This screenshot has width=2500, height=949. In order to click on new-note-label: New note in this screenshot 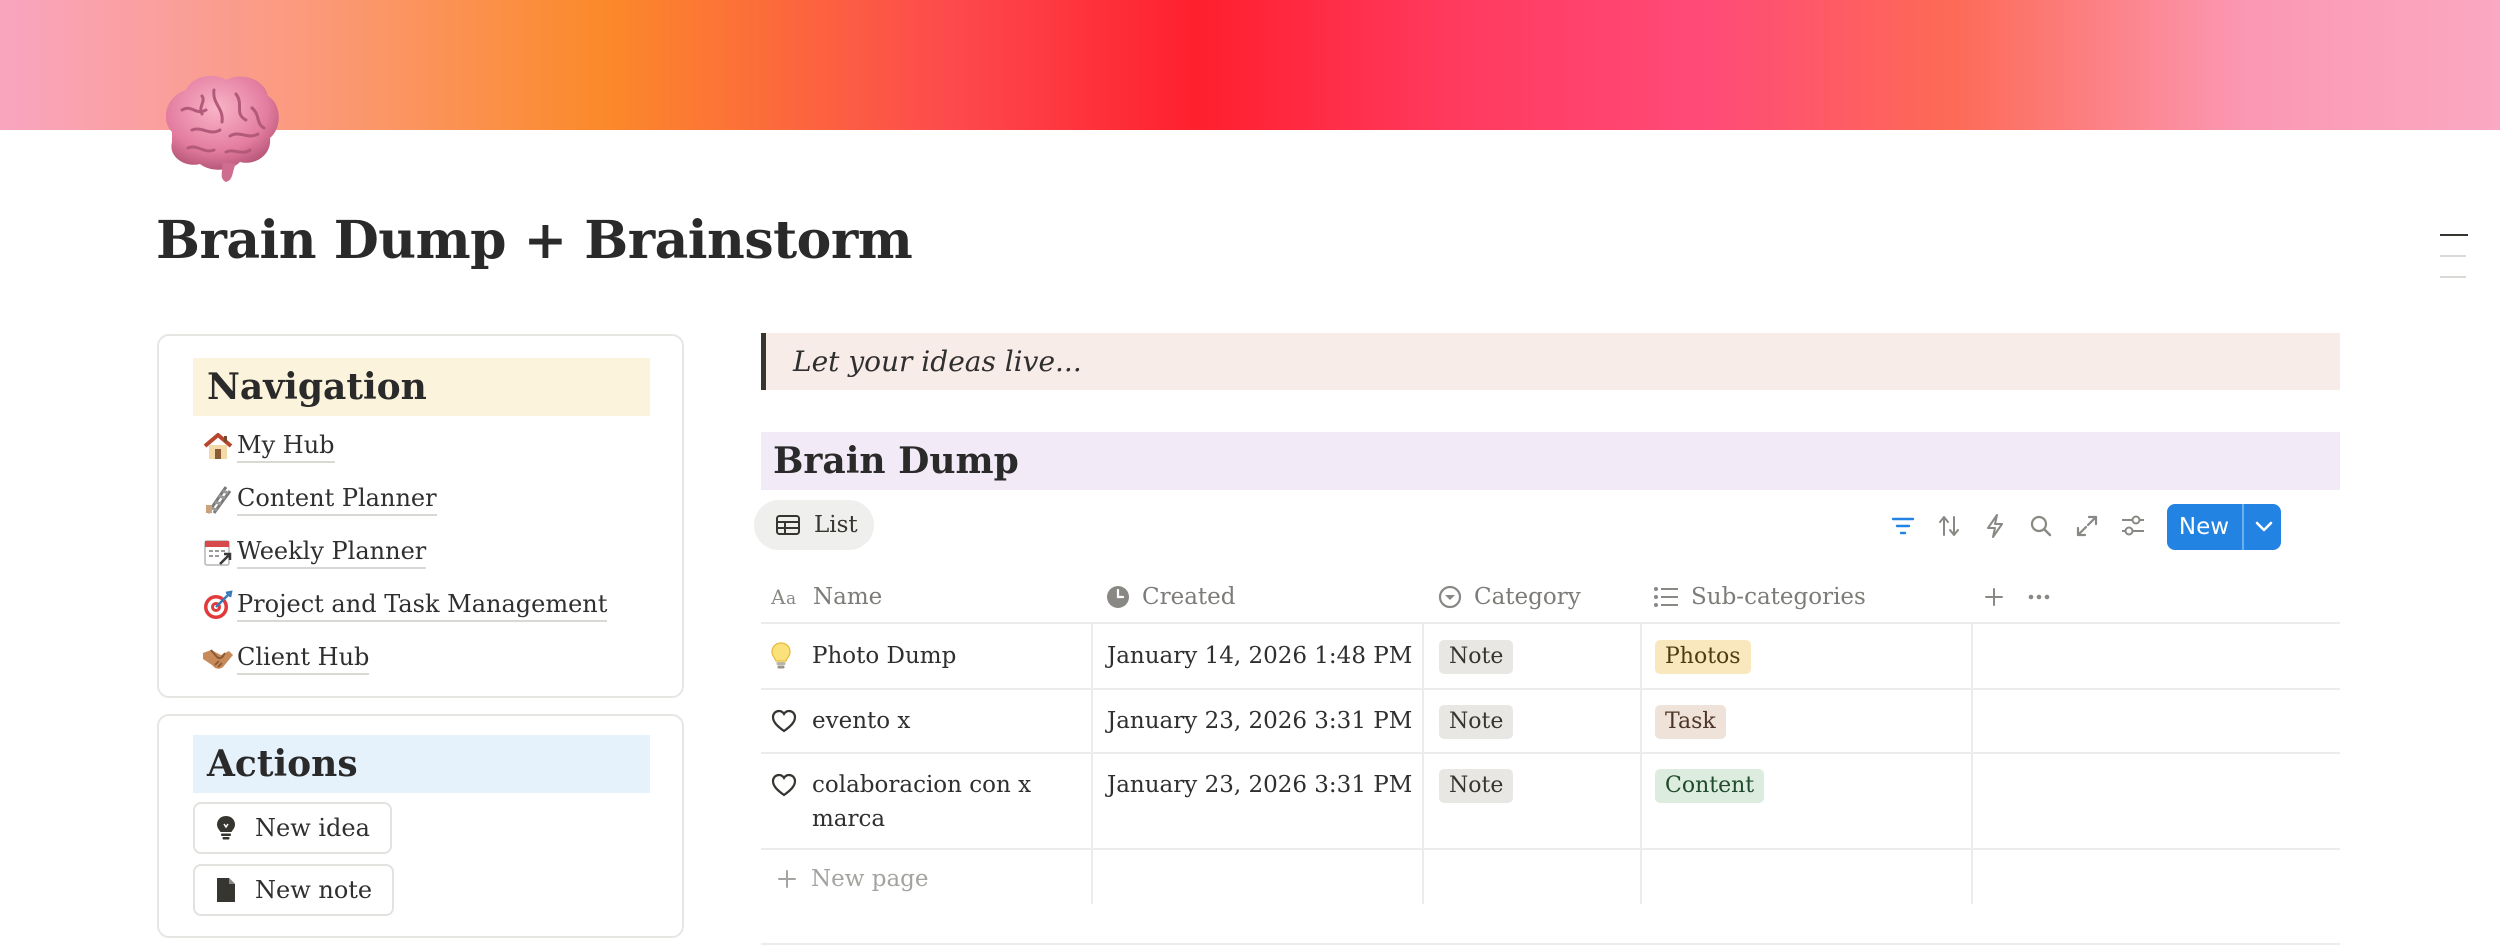, I will do `click(314, 890)`.